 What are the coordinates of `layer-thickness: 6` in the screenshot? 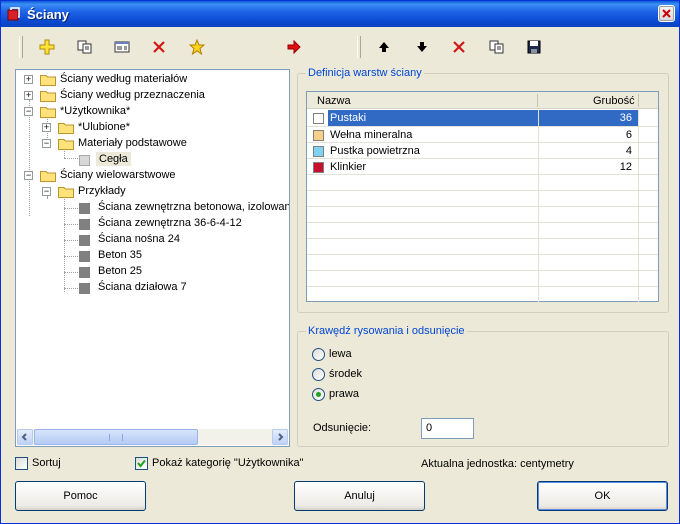 It's located at (628, 135).